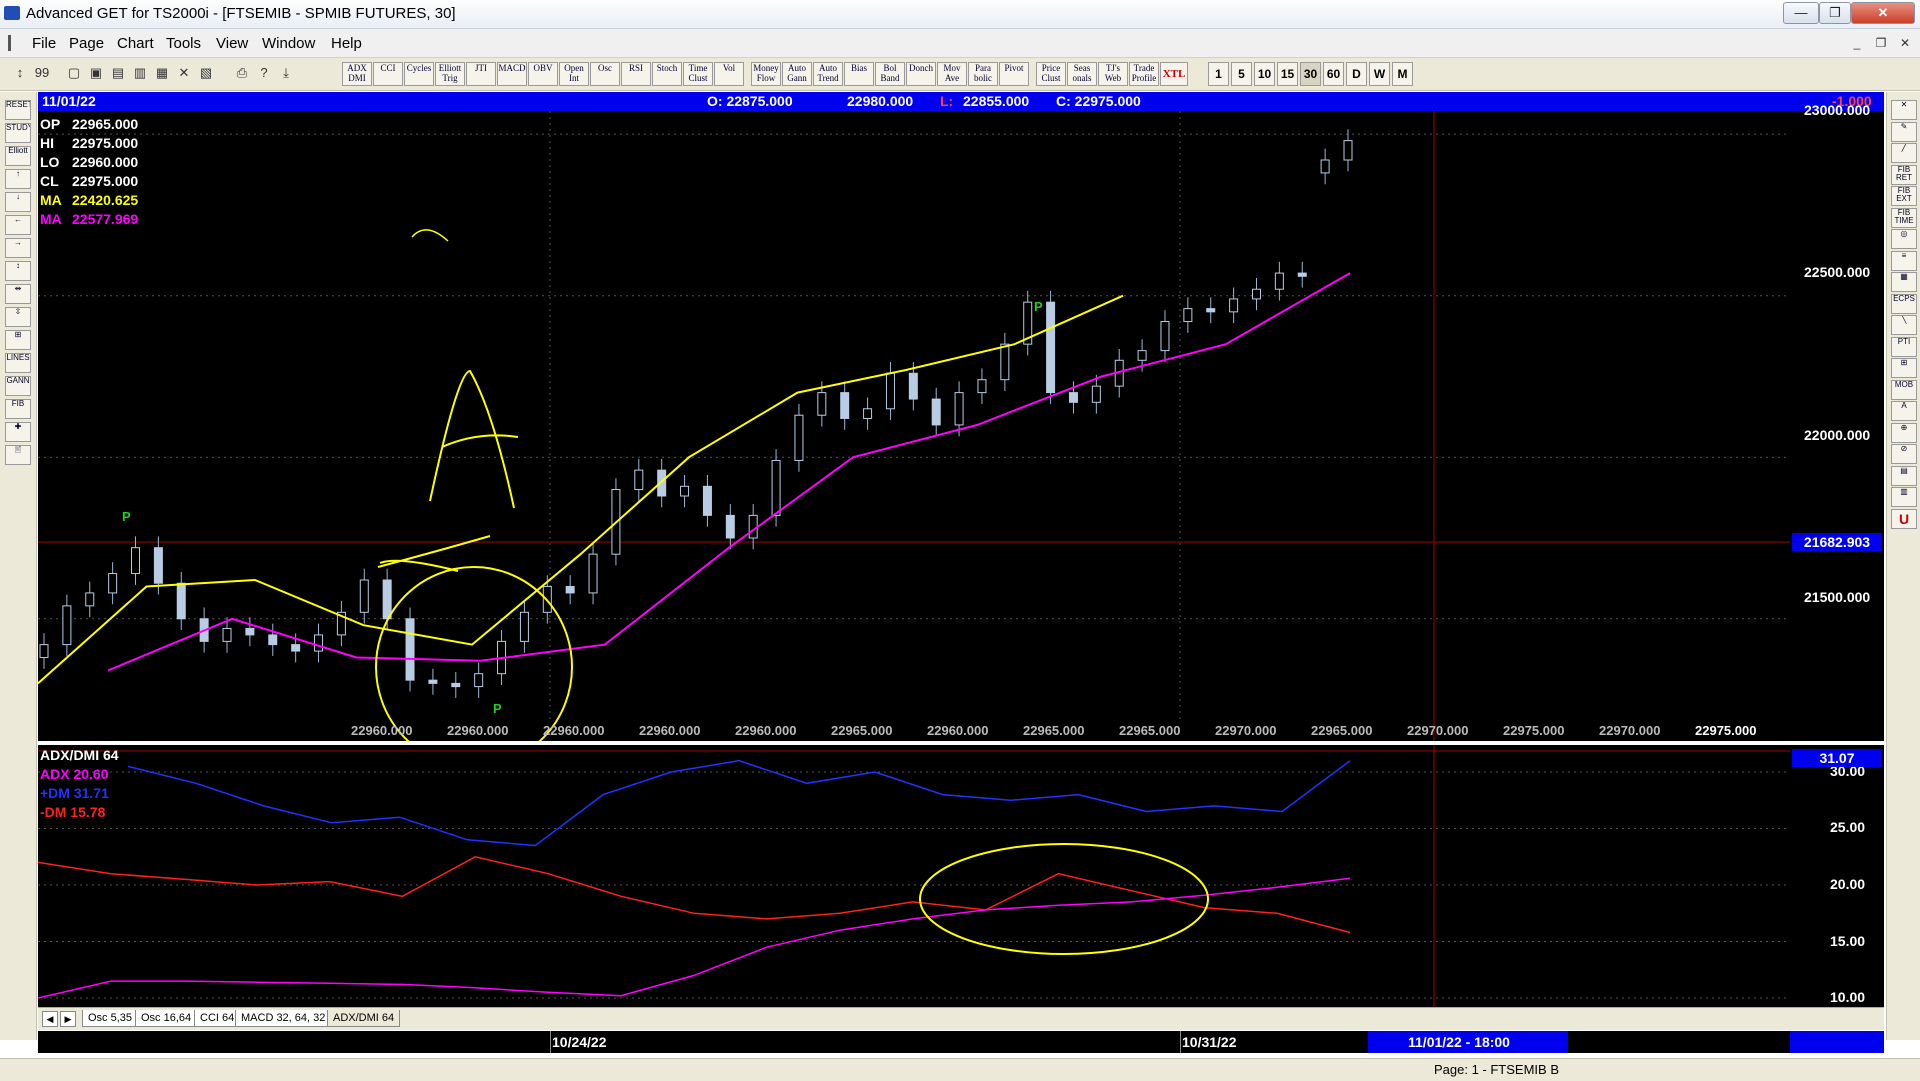 This screenshot has width=1920, height=1081. What do you see at coordinates (1264, 74) in the screenshot?
I see `timeframe-10: 10` at bounding box center [1264, 74].